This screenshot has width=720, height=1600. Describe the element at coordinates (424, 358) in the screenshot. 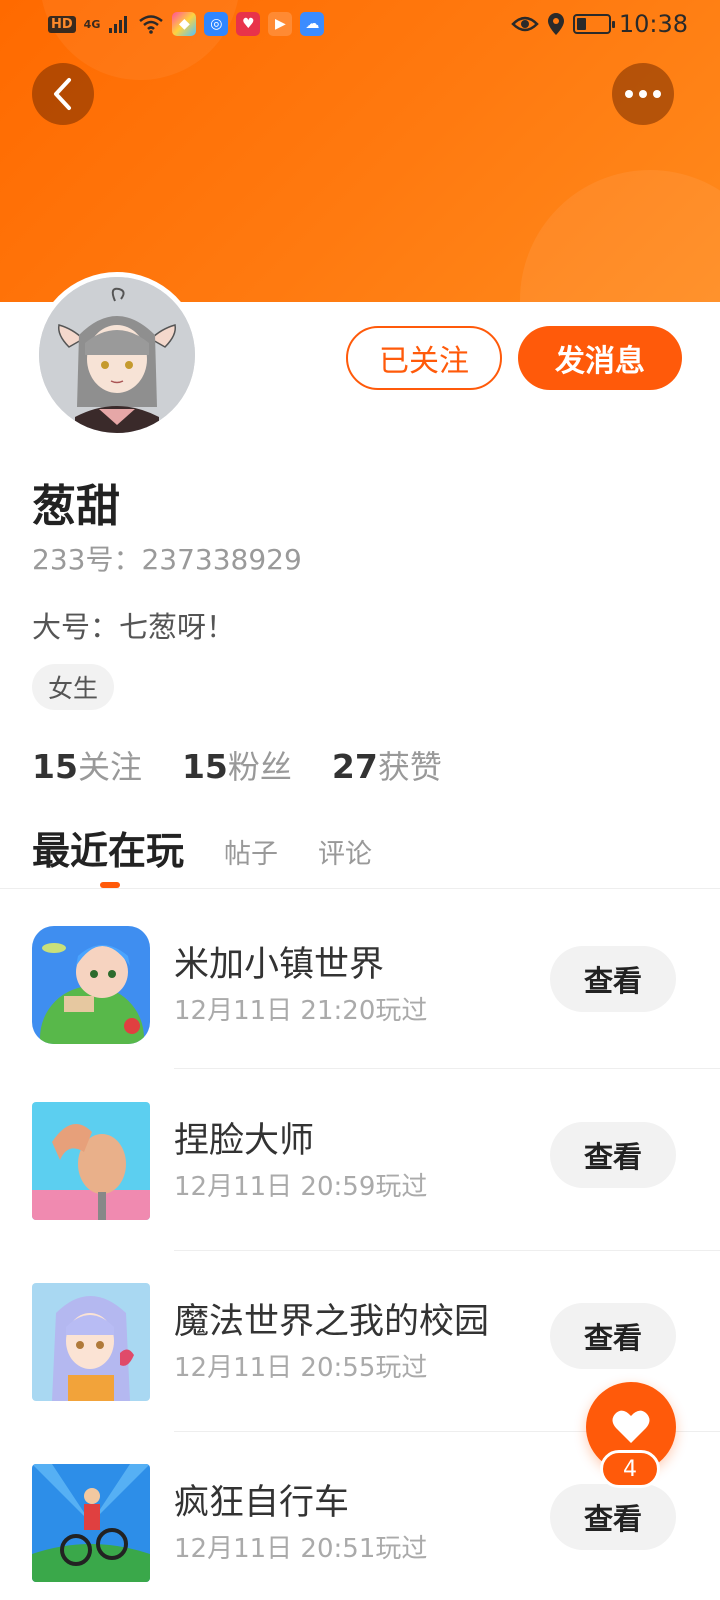

I see `followed-button: 已关注` at that location.